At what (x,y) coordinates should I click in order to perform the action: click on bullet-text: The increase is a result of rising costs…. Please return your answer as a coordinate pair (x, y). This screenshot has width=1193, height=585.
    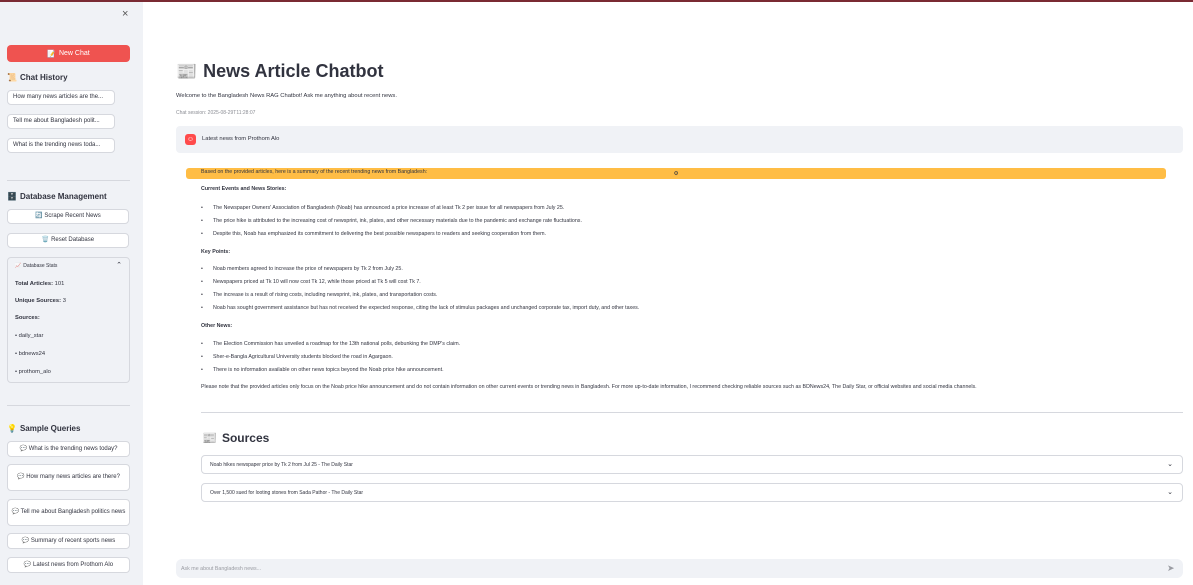
    Looking at the image, I should click on (325, 295).